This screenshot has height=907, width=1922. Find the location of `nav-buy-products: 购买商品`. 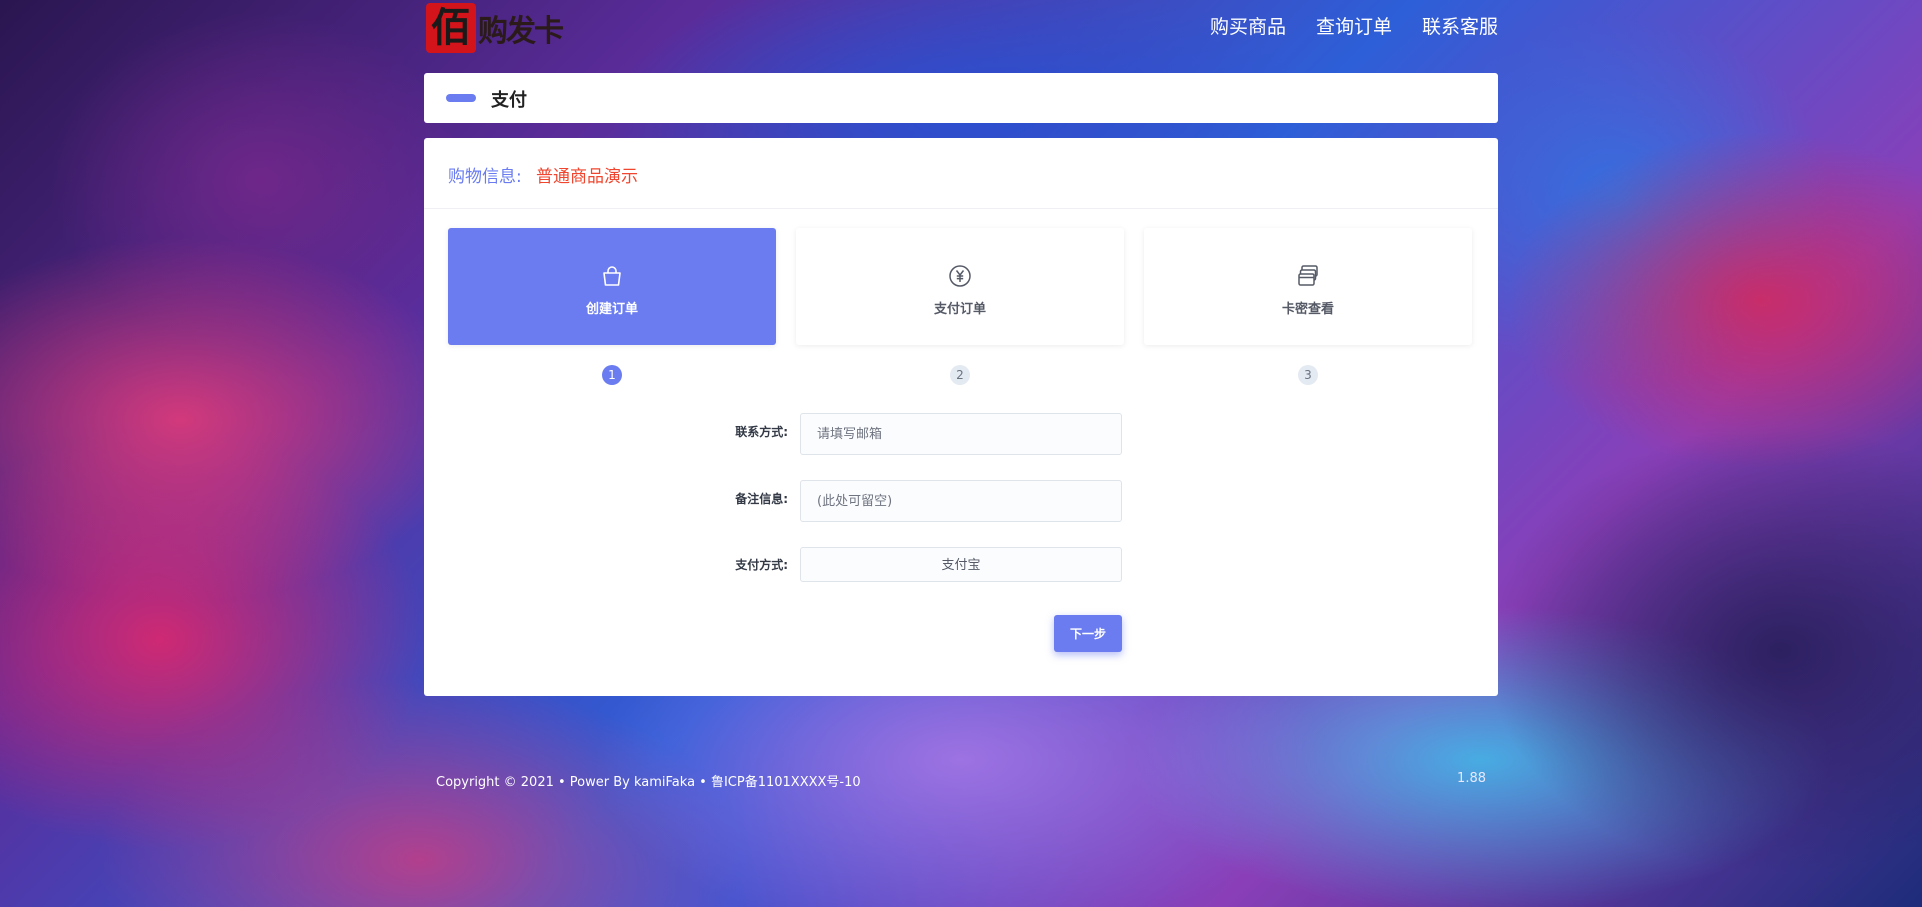

nav-buy-products: 购买商品 is located at coordinates (1248, 25).